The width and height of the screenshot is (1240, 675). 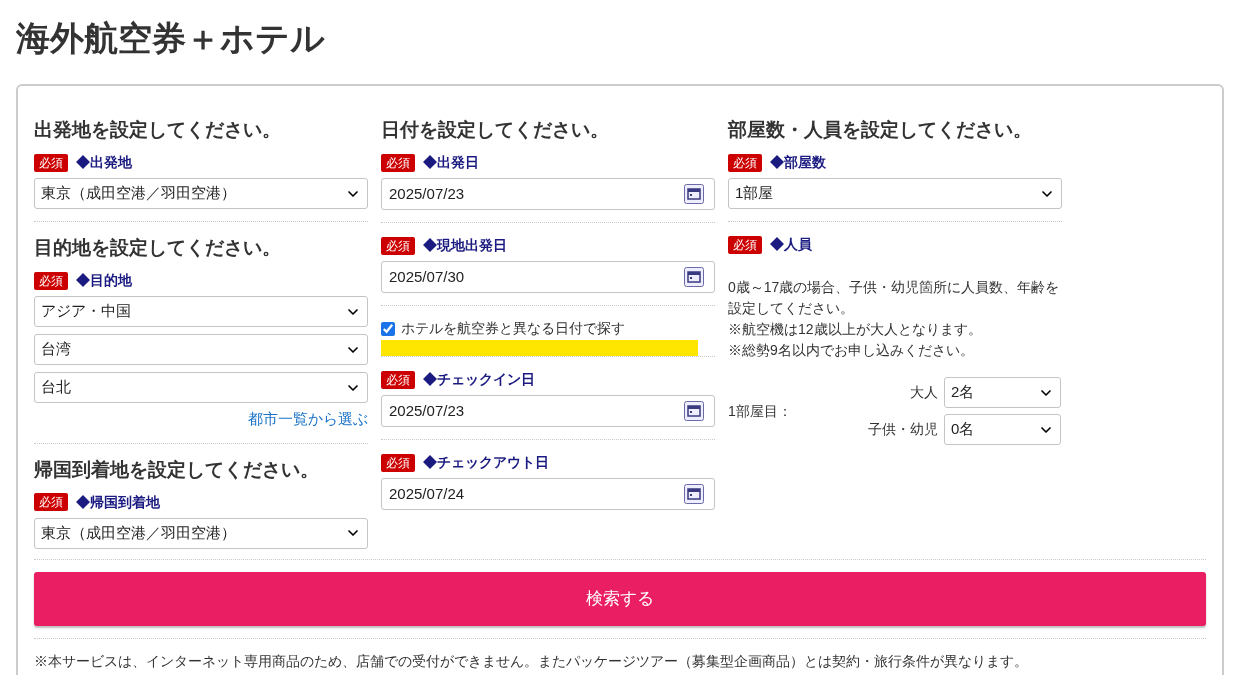 I want to click on select-dropdown: アジア・中国, so click(x=201, y=311).